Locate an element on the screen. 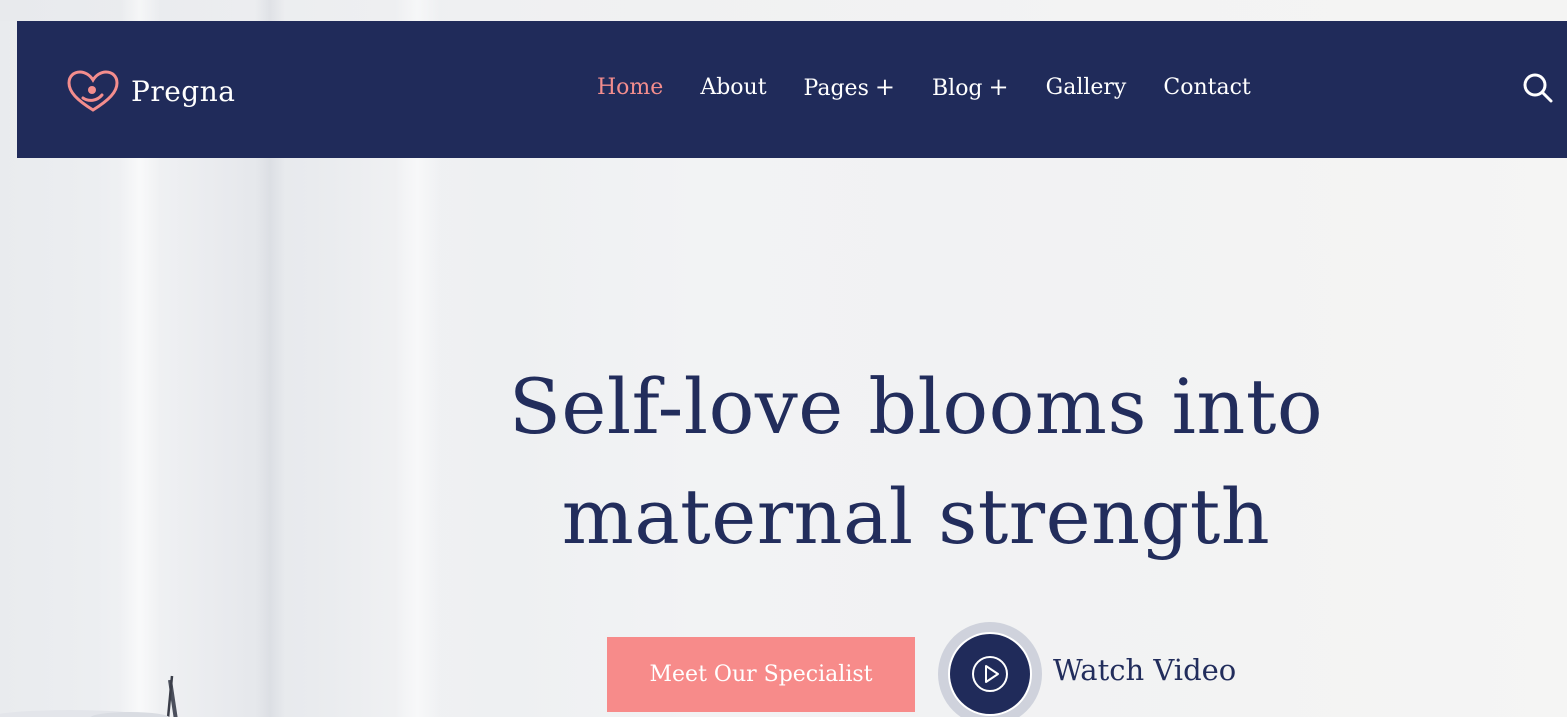 The height and width of the screenshot is (717, 1567). flower-decoration is located at coordinates (89, 696).